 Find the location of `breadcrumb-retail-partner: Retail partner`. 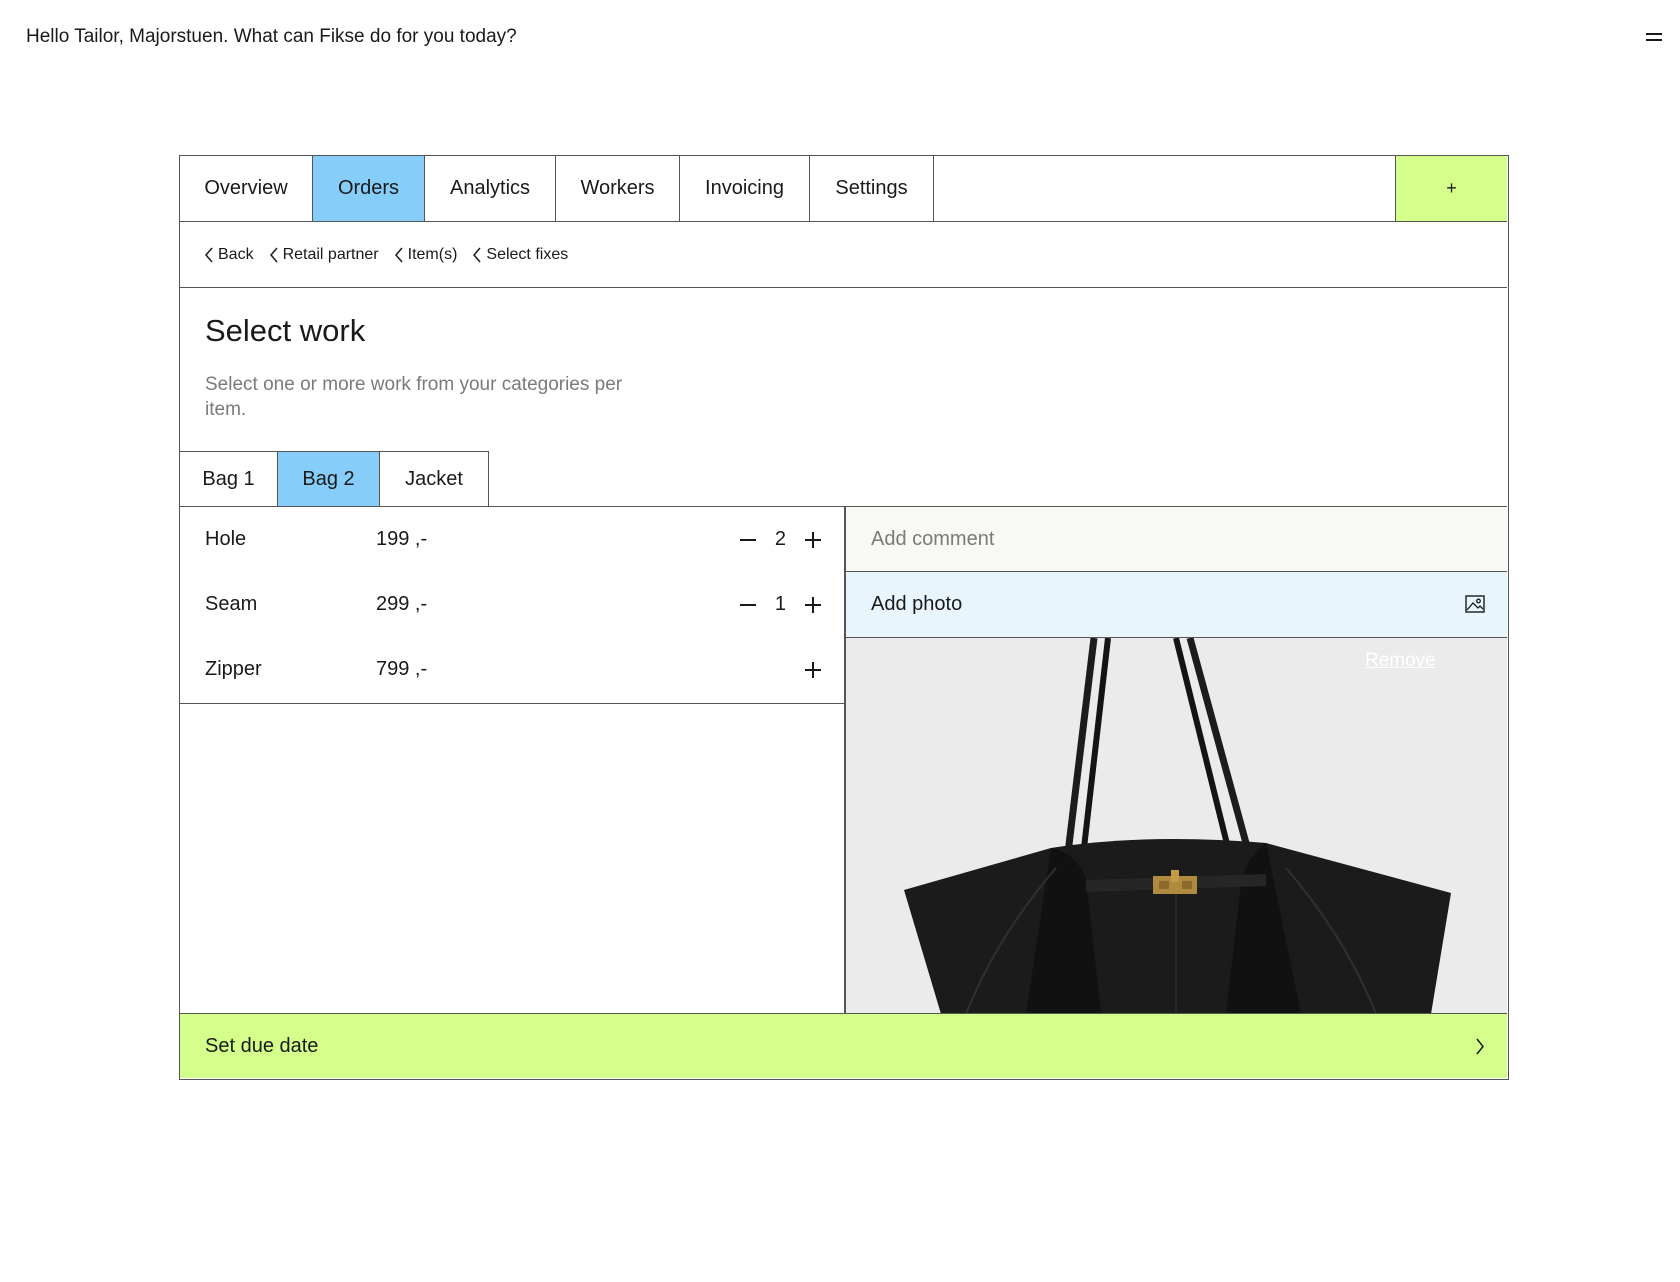

breadcrumb-retail-partner: Retail partner is located at coordinates (324, 255).